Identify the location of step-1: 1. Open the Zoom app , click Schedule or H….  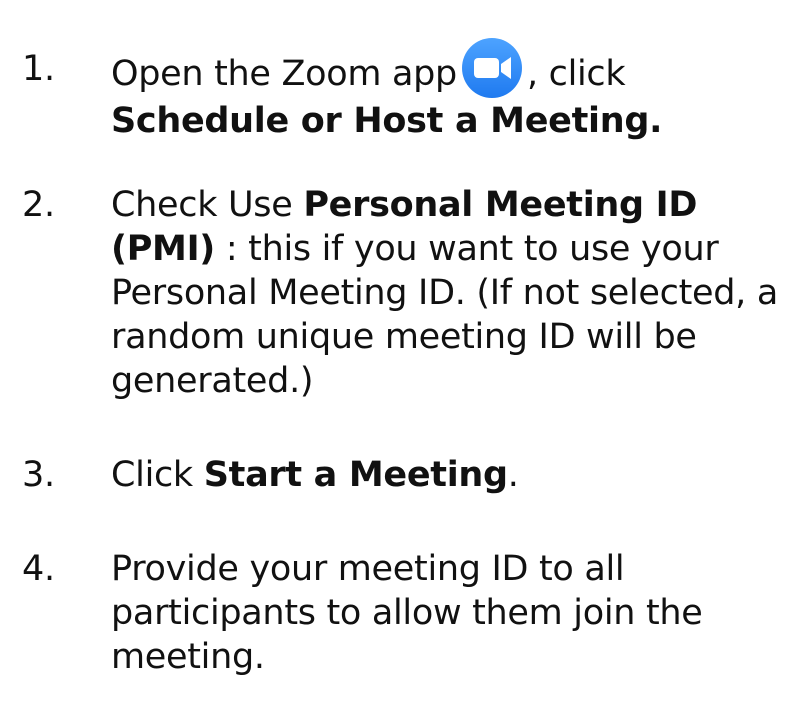
(414, 90).